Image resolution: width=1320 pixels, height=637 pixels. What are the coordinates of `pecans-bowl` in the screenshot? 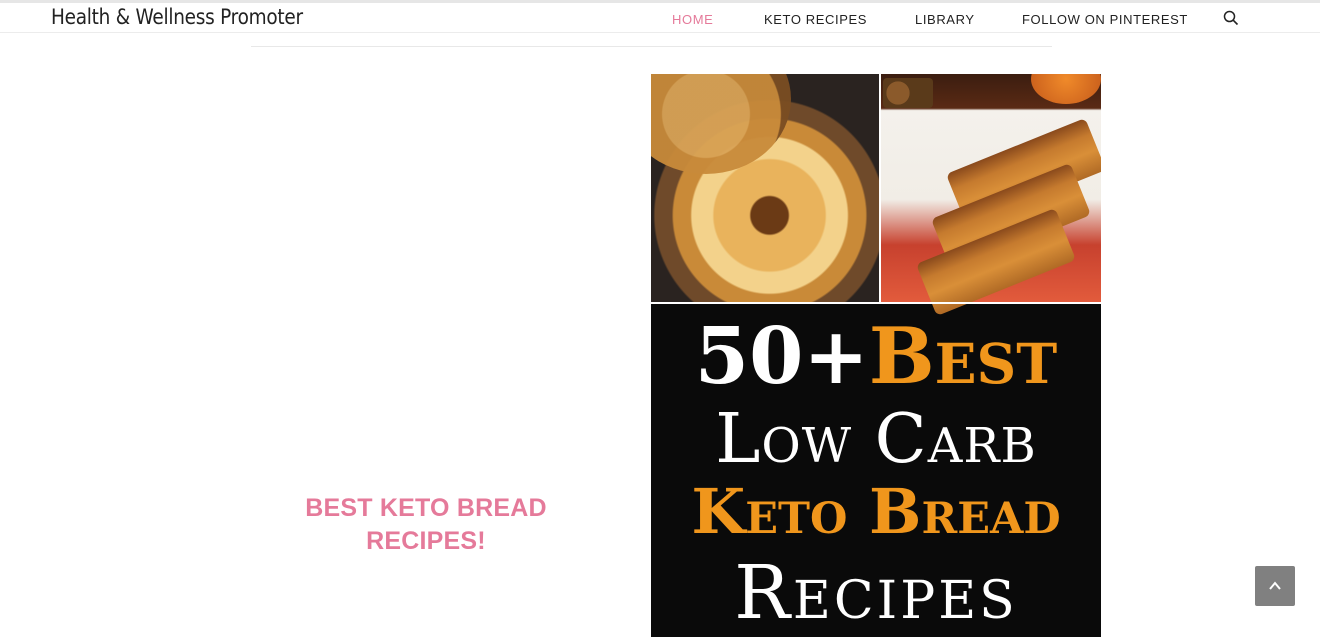 It's located at (908, 93).